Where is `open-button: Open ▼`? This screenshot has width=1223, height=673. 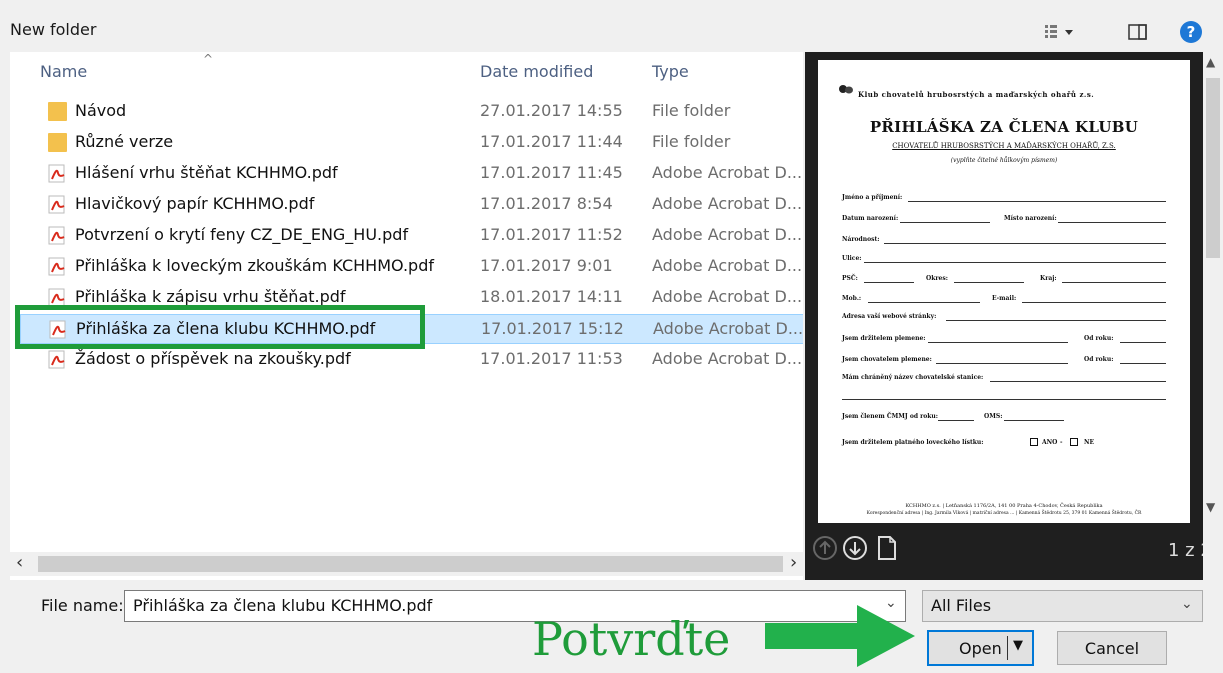
open-button: Open ▼ is located at coordinates (980, 648).